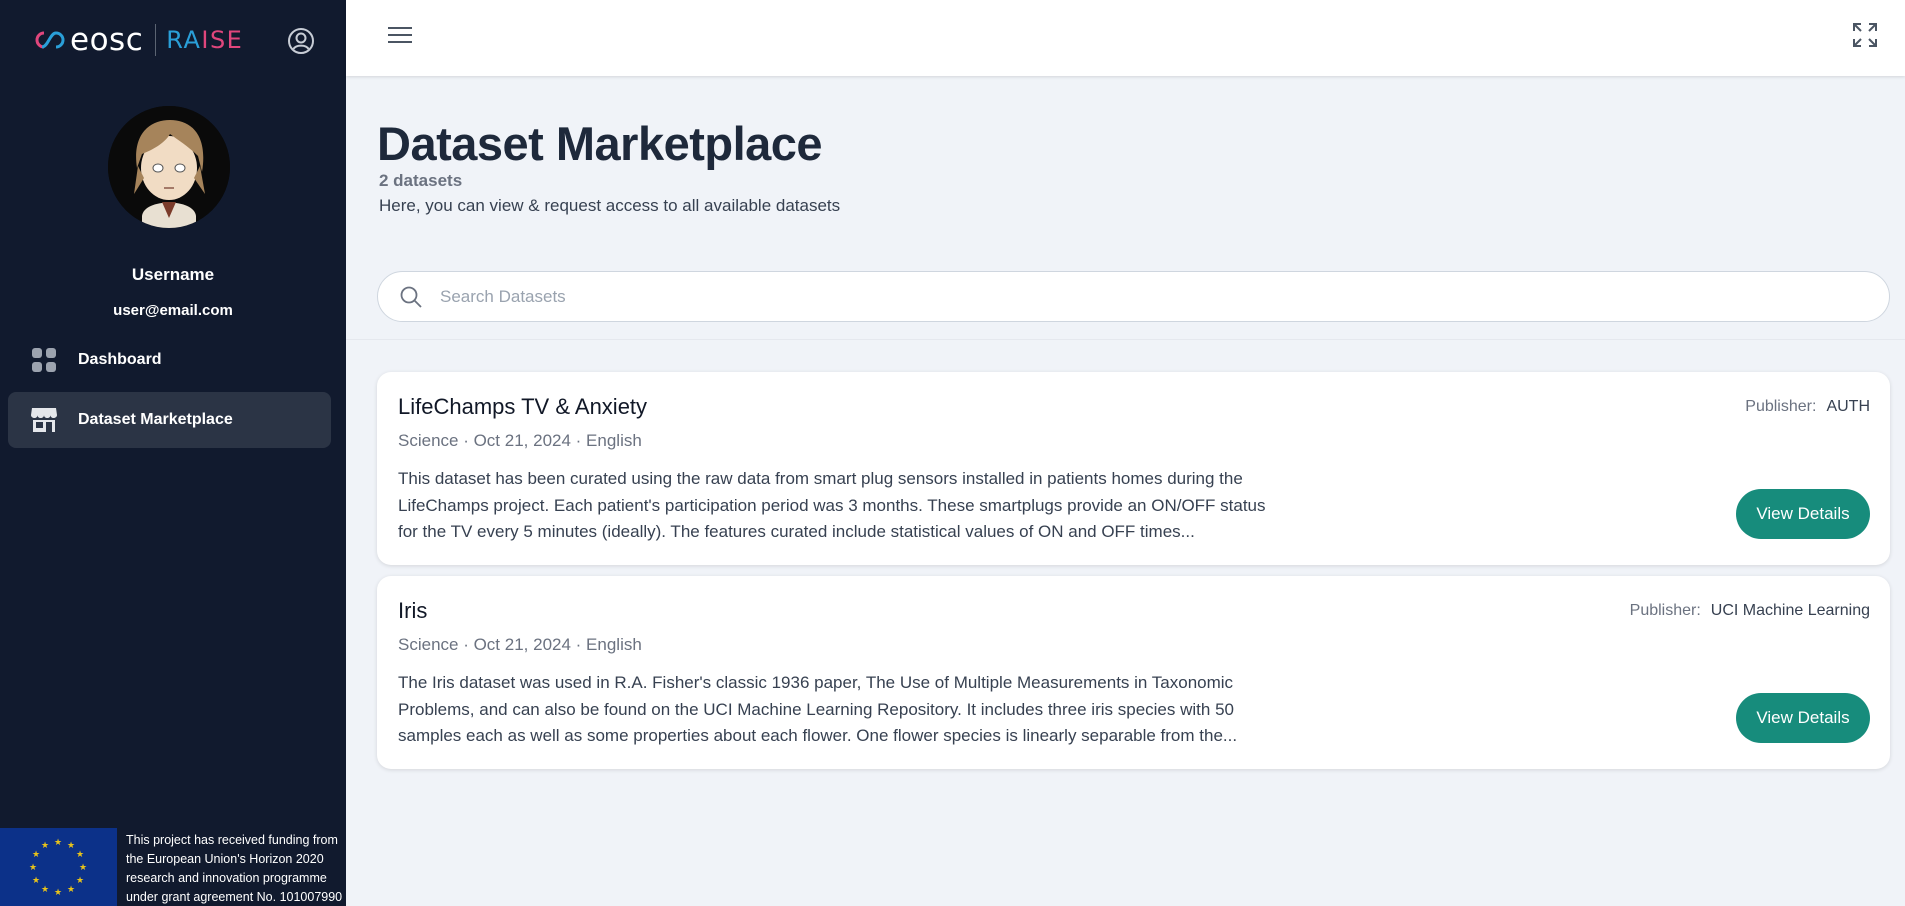 The height and width of the screenshot is (906, 1905). Describe the element at coordinates (44, 420) in the screenshot. I see `store-icon` at that location.